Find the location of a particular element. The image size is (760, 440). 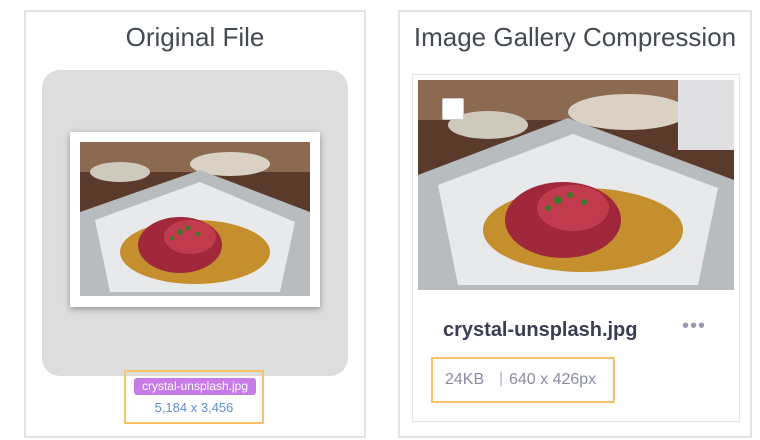

original-file-info: crystal-unsplash.jpg 5,184 x 3,456 is located at coordinates (194, 397).